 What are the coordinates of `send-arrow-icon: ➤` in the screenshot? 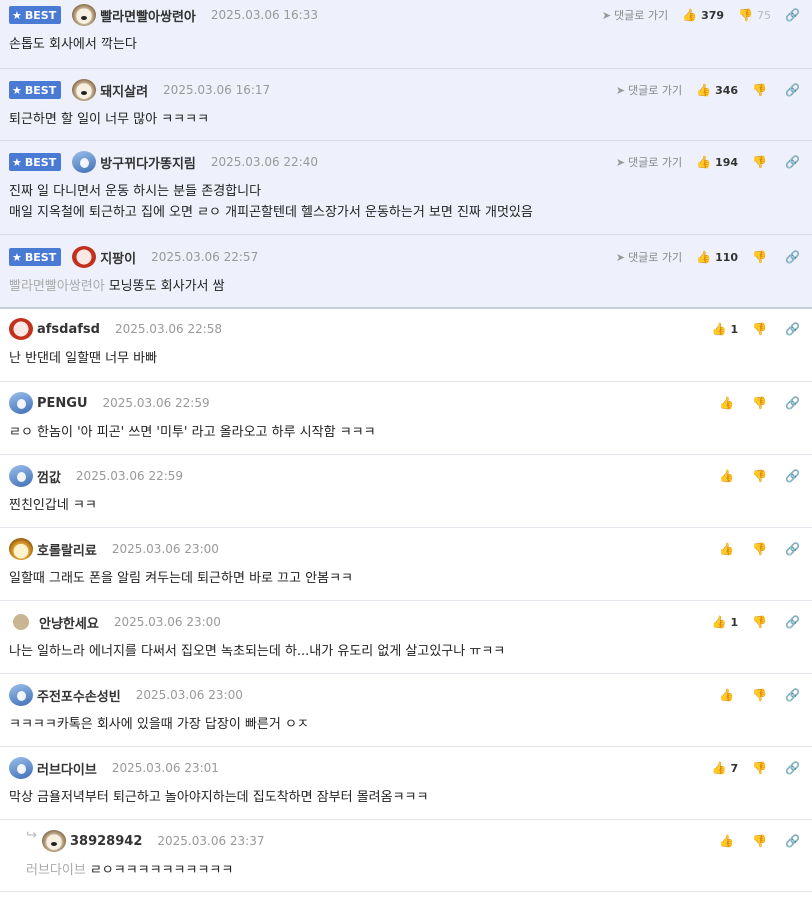 It's located at (620, 90).